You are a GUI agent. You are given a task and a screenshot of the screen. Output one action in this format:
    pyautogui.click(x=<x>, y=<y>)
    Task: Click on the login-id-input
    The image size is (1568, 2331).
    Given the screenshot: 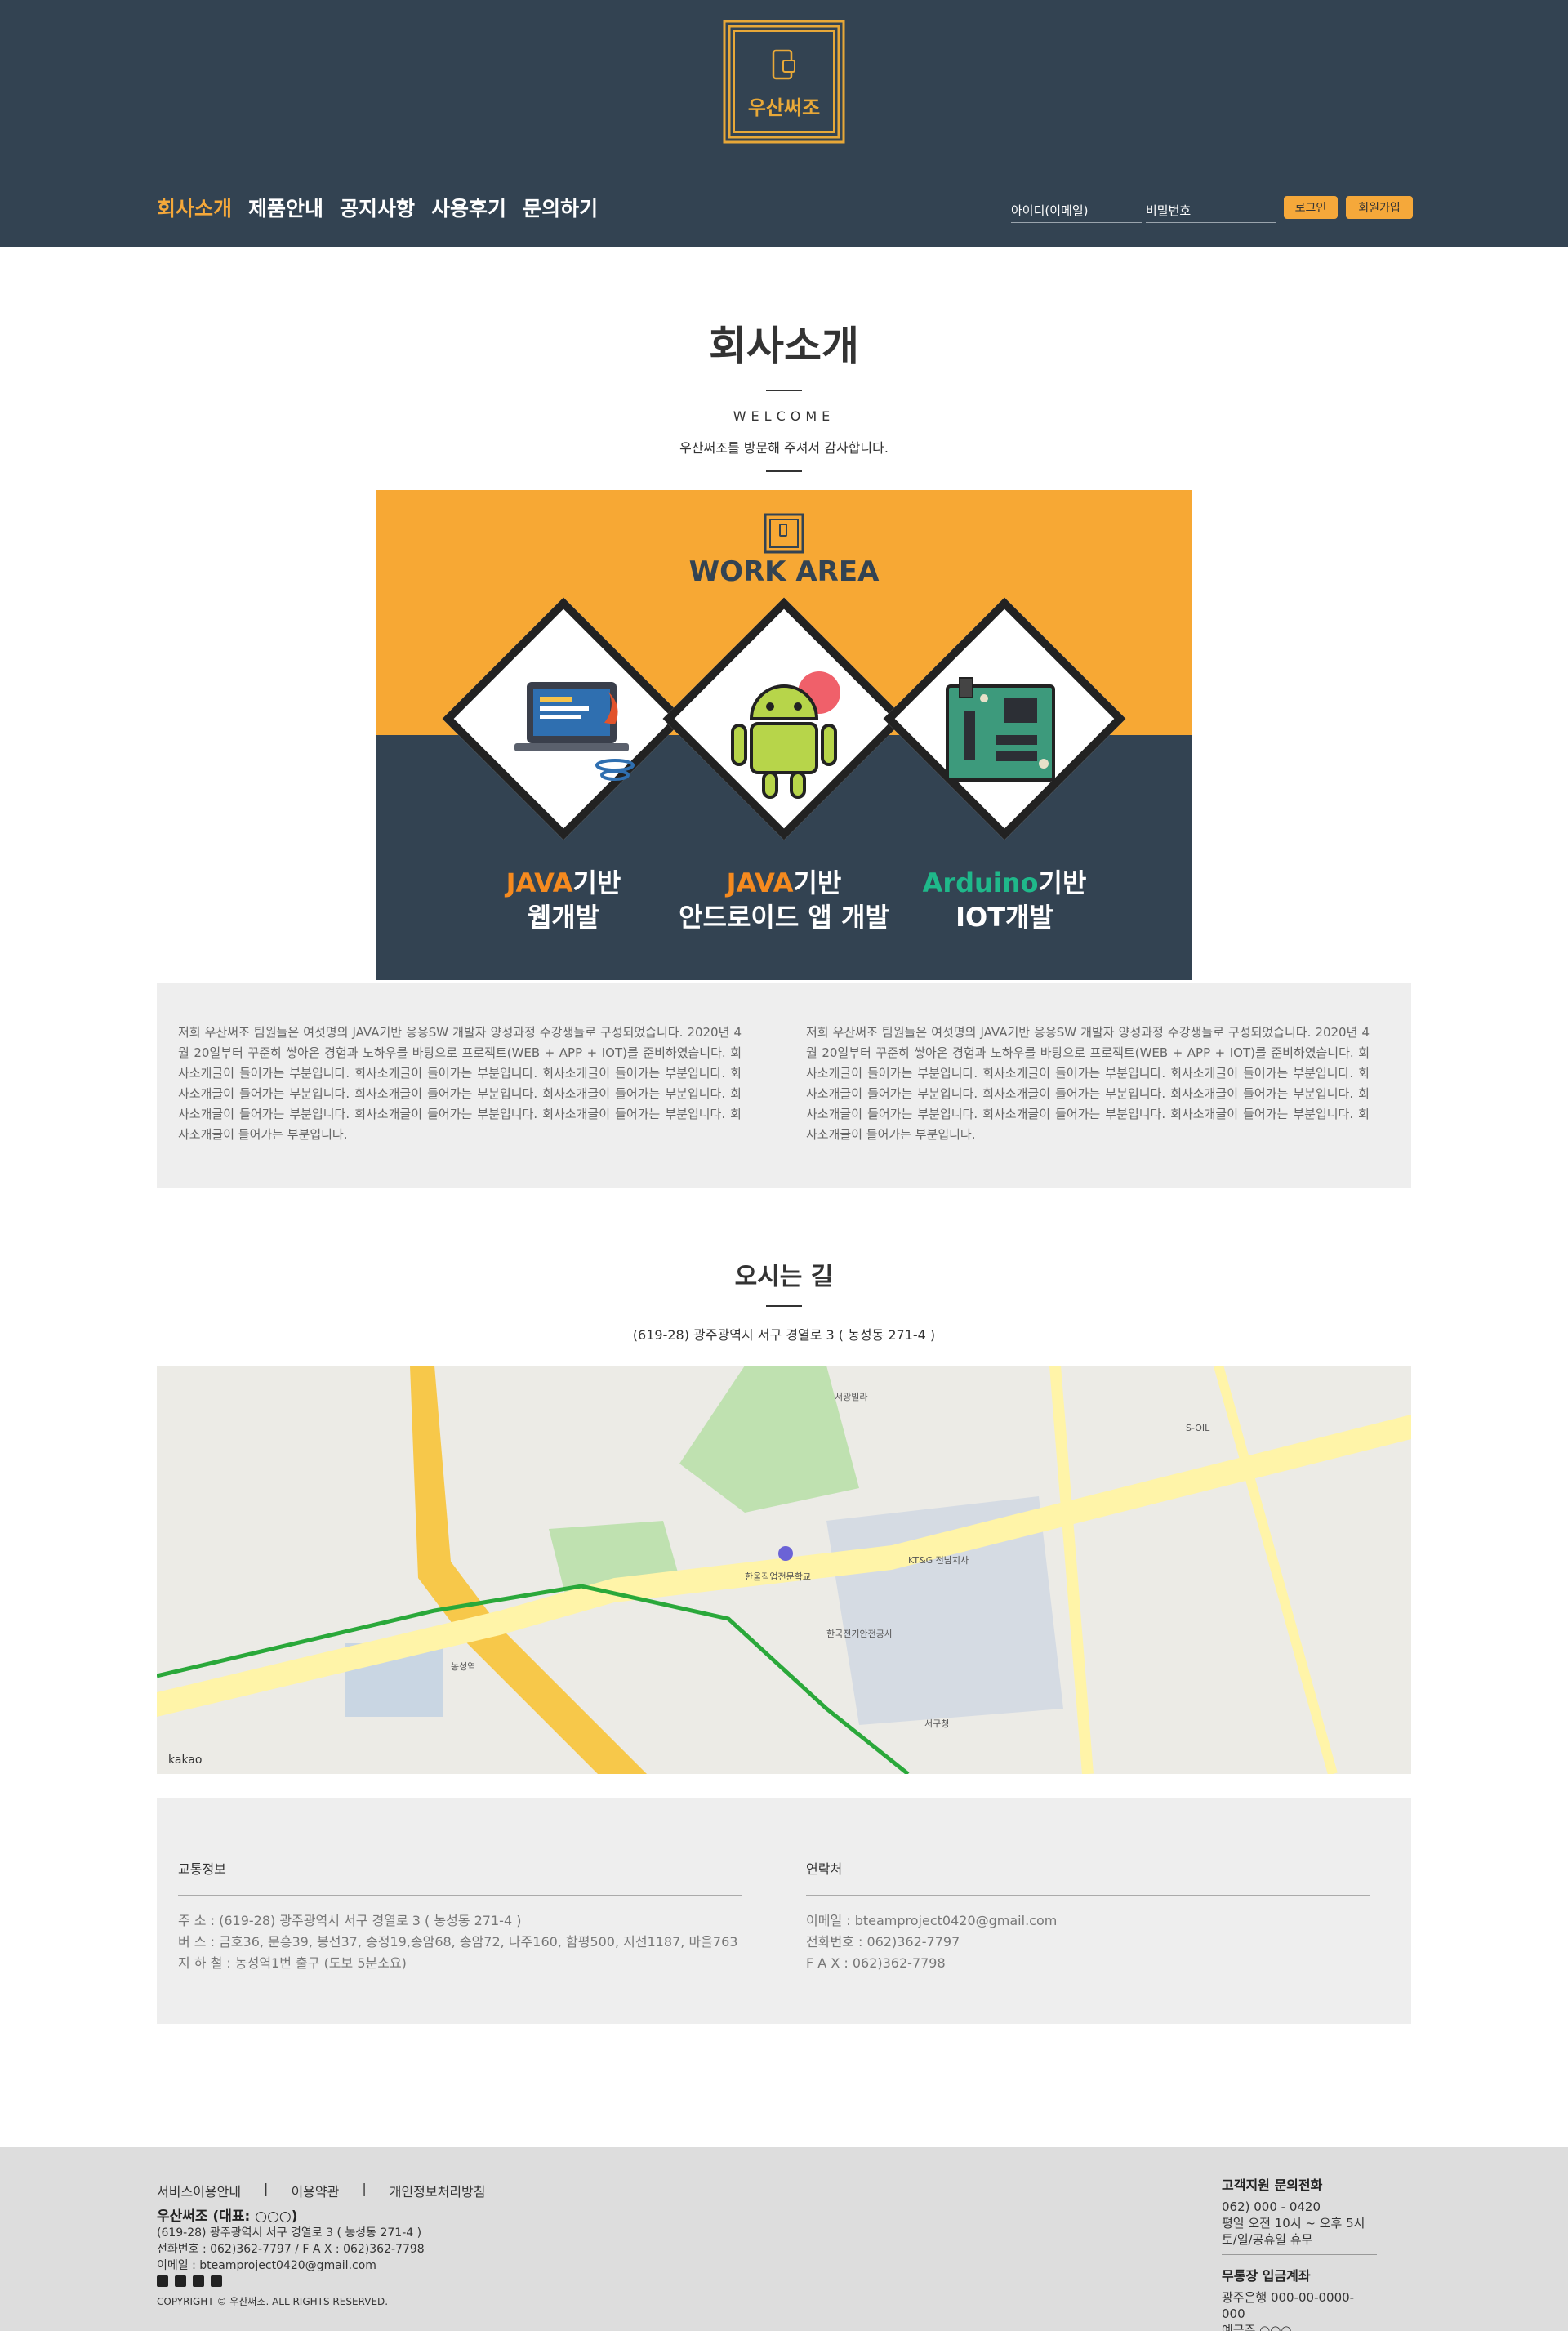 What is the action you would take?
    pyautogui.click(x=1076, y=211)
    